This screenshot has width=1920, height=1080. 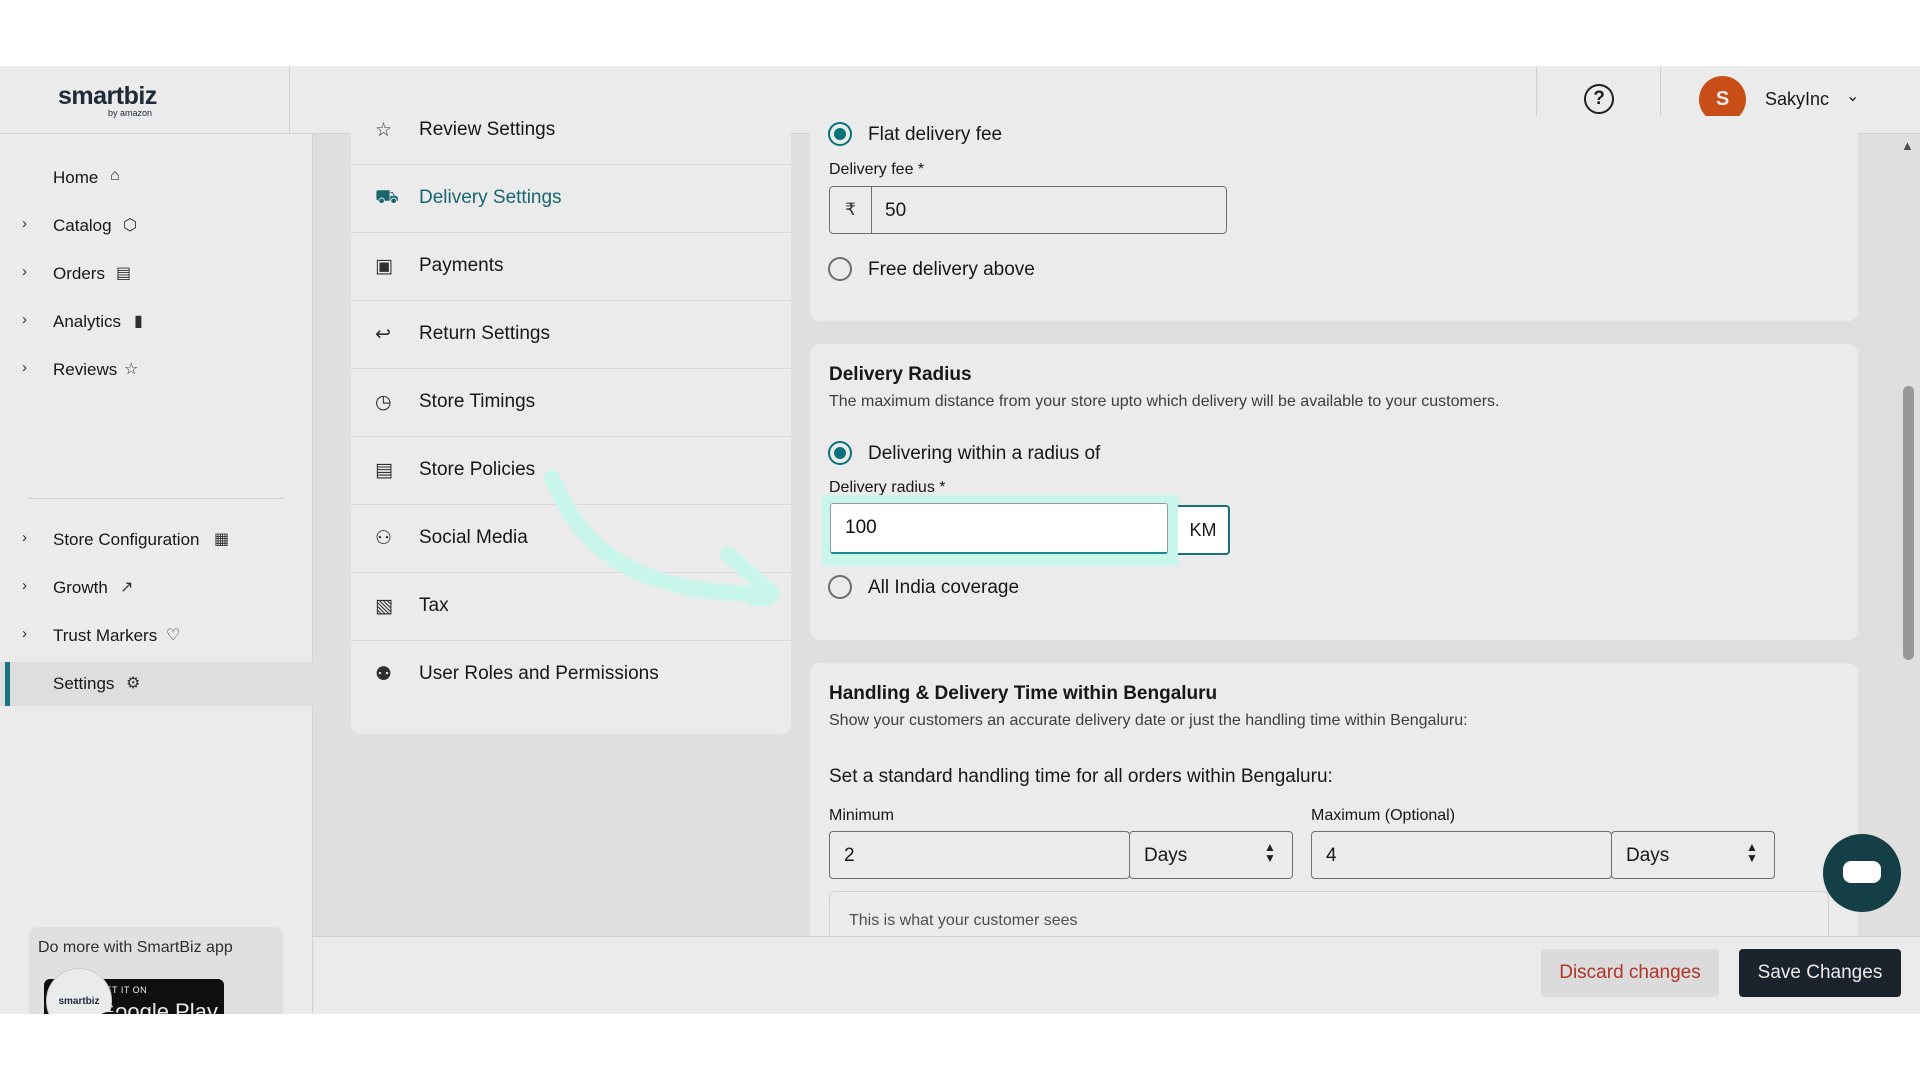 I want to click on rupee-prefix: ₹, so click(x=851, y=210).